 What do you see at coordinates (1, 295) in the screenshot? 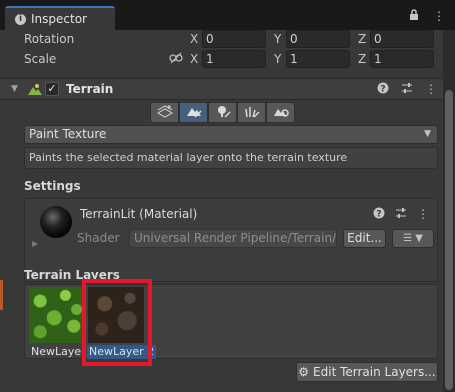
I see `scene-edge` at bounding box center [1, 295].